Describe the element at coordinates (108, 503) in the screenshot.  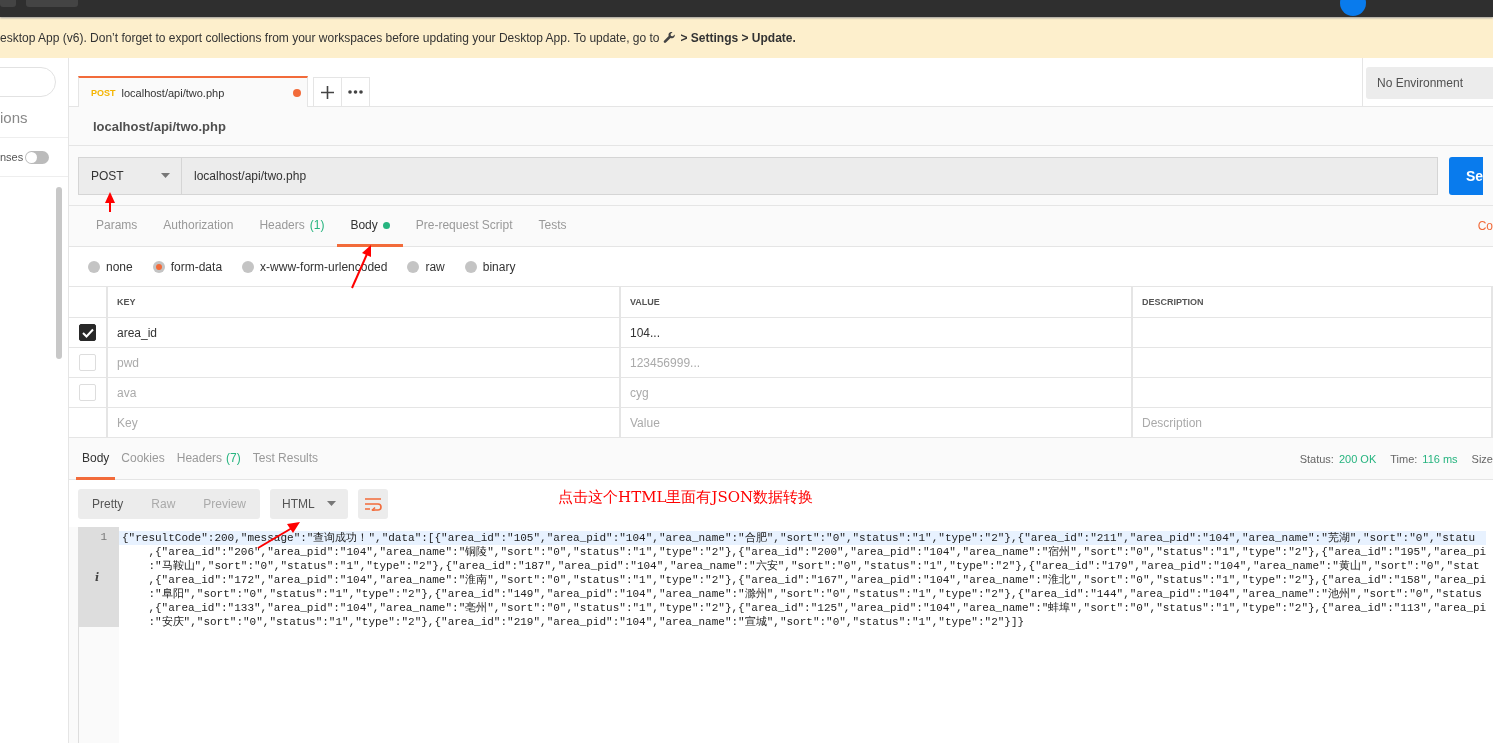
I see `view-mode-button: Pretty` at that location.